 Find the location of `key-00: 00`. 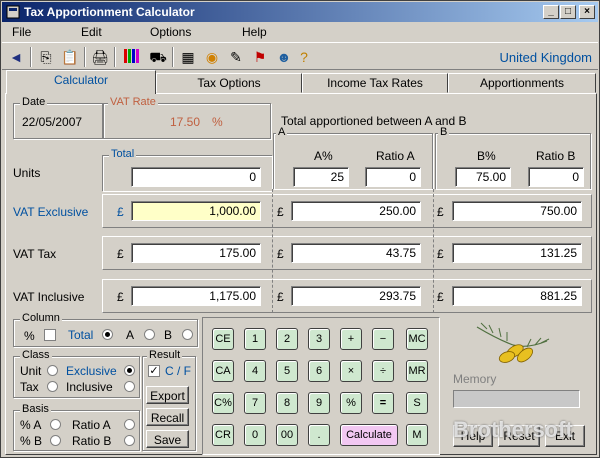

key-00: 00 is located at coordinates (287, 435).